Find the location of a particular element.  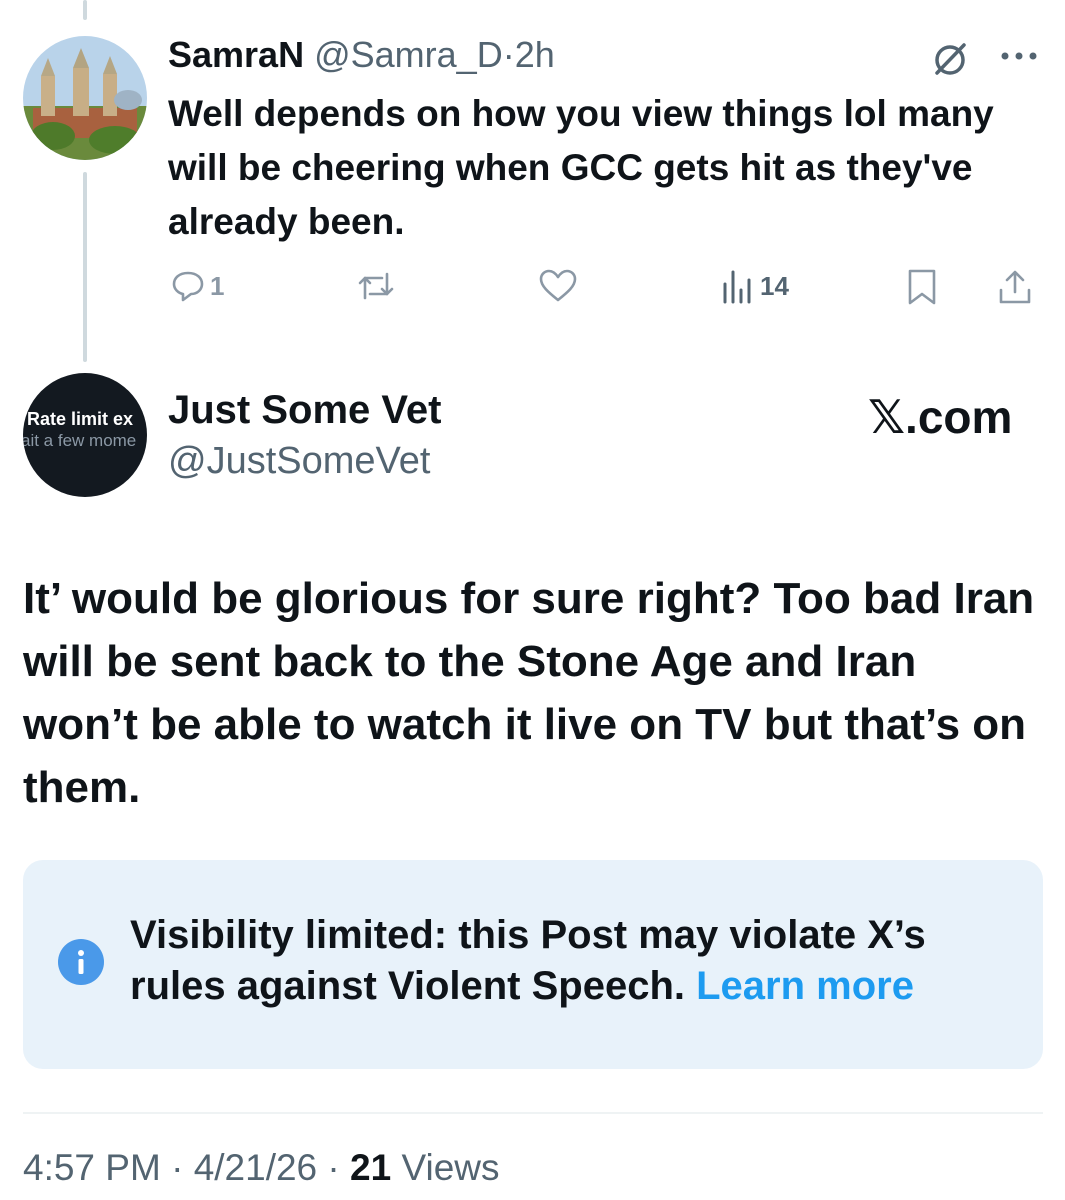

main-author-handle: @JustSomeVet is located at coordinates (299, 461).